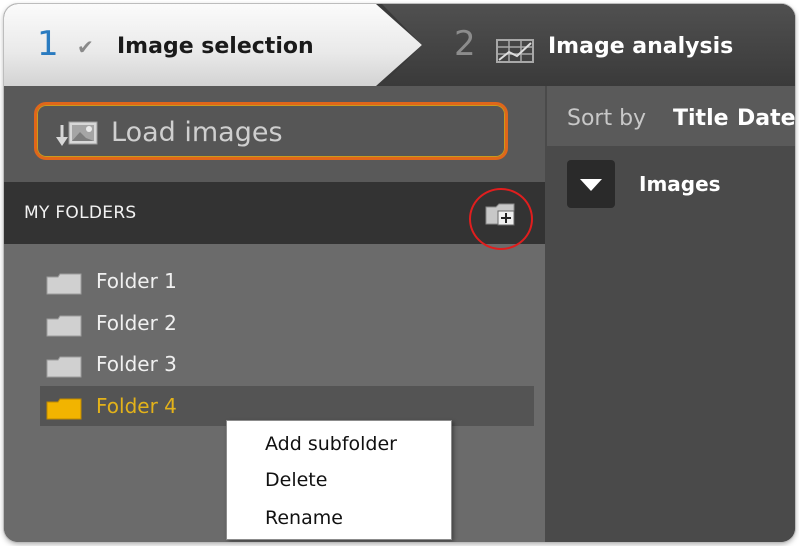 Image resolution: width=799 pixels, height=546 pixels. Describe the element at coordinates (274, 216) in the screenshot. I see `my-folders-header: MY FOLDERS` at that location.